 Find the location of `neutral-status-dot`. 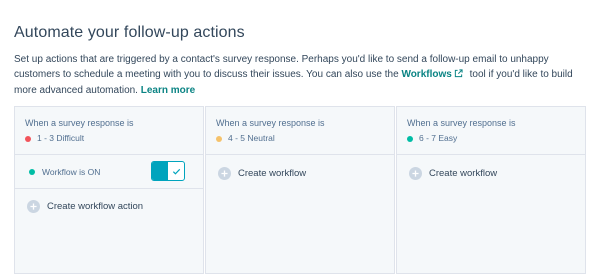

neutral-status-dot is located at coordinates (219, 138).